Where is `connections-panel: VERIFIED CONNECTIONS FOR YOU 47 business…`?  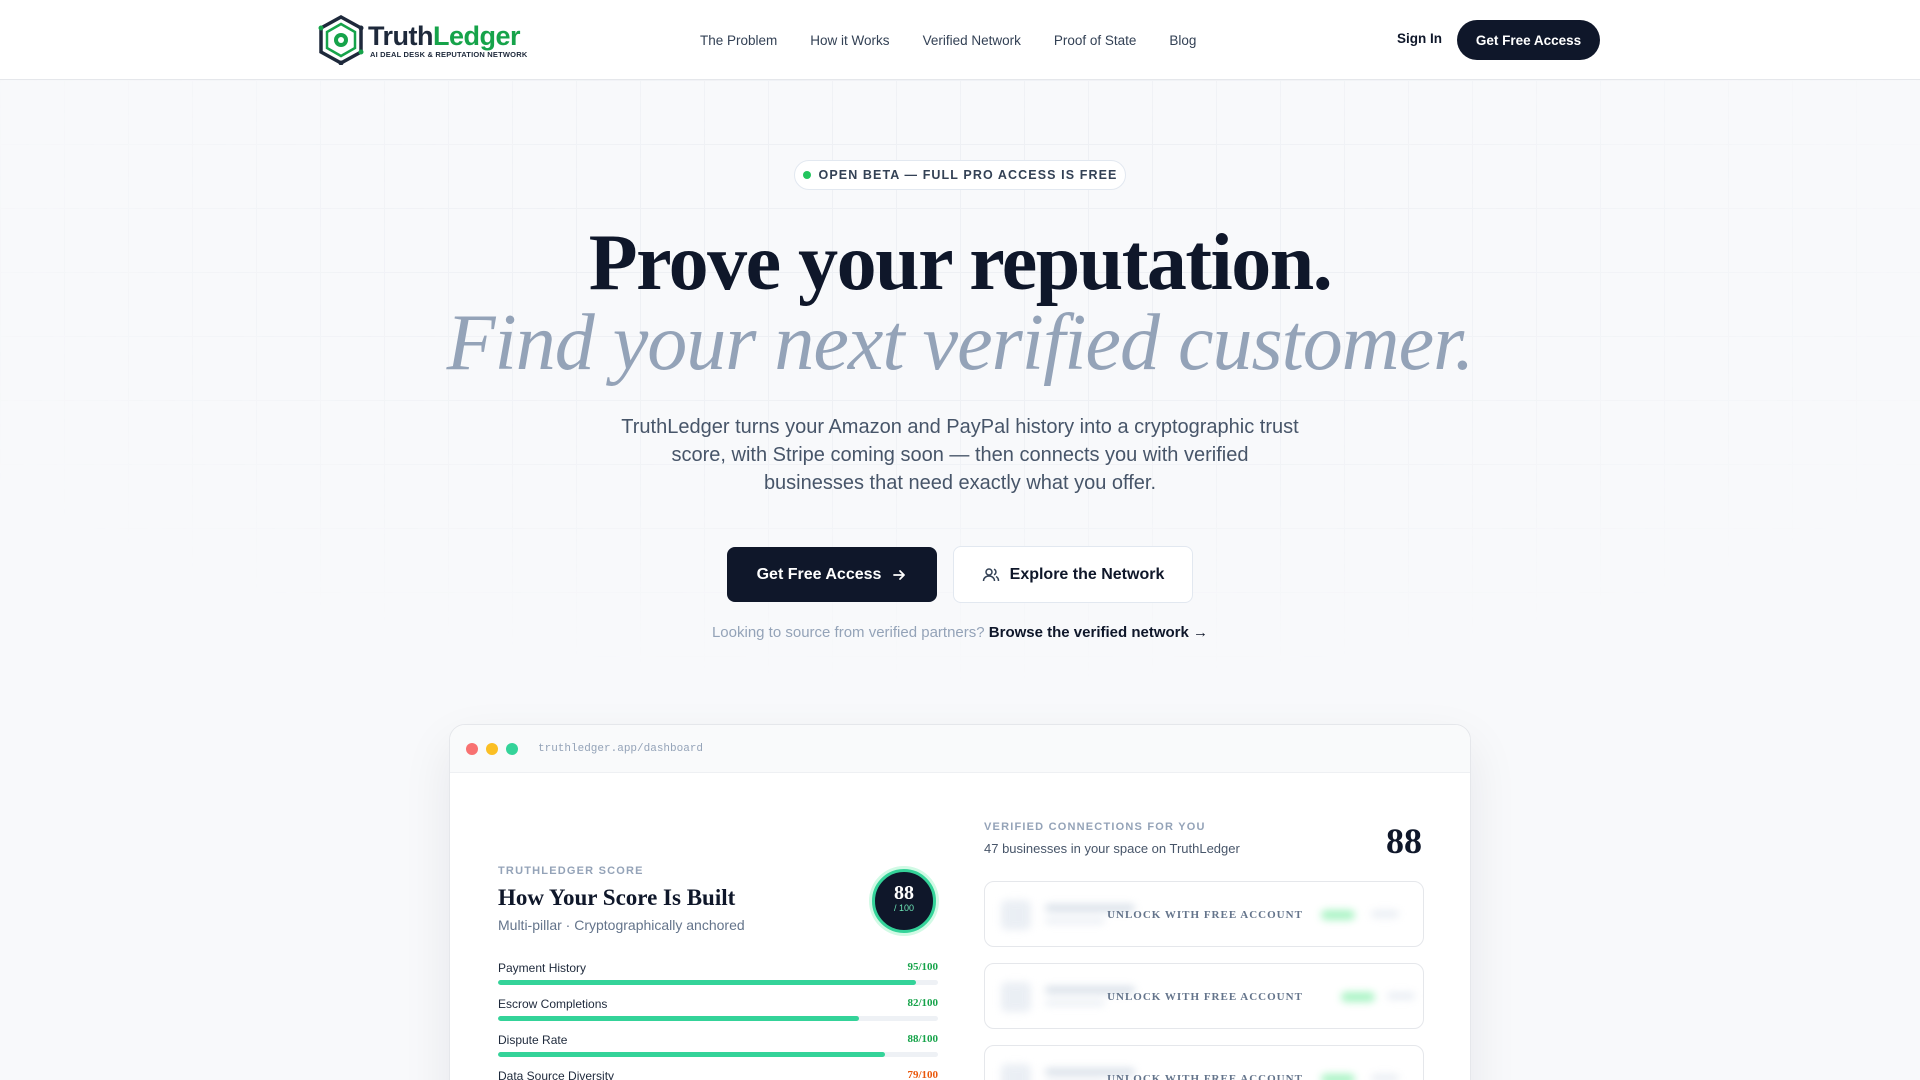
connections-panel: VERIFIED CONNECTIONS FOR YOU 47 business… is located at coordinates (1204, 838).